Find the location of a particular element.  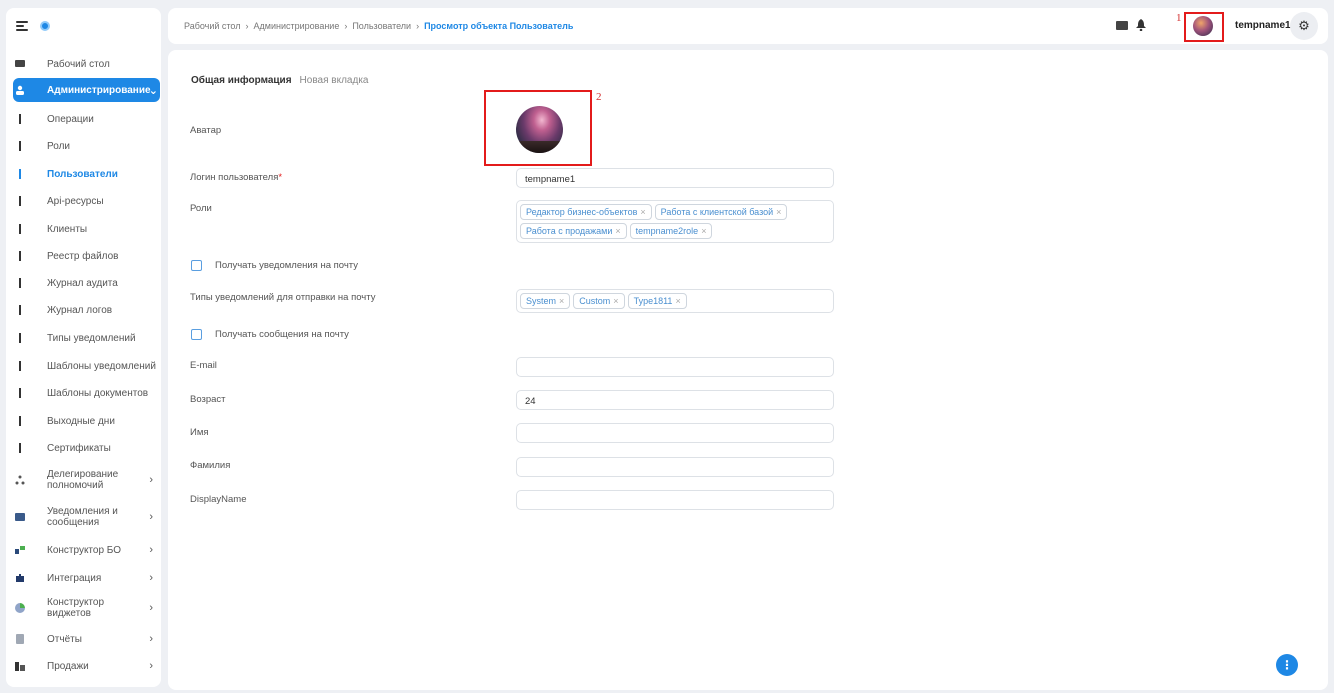

envelope-icon is located at coordinates (20, 517).